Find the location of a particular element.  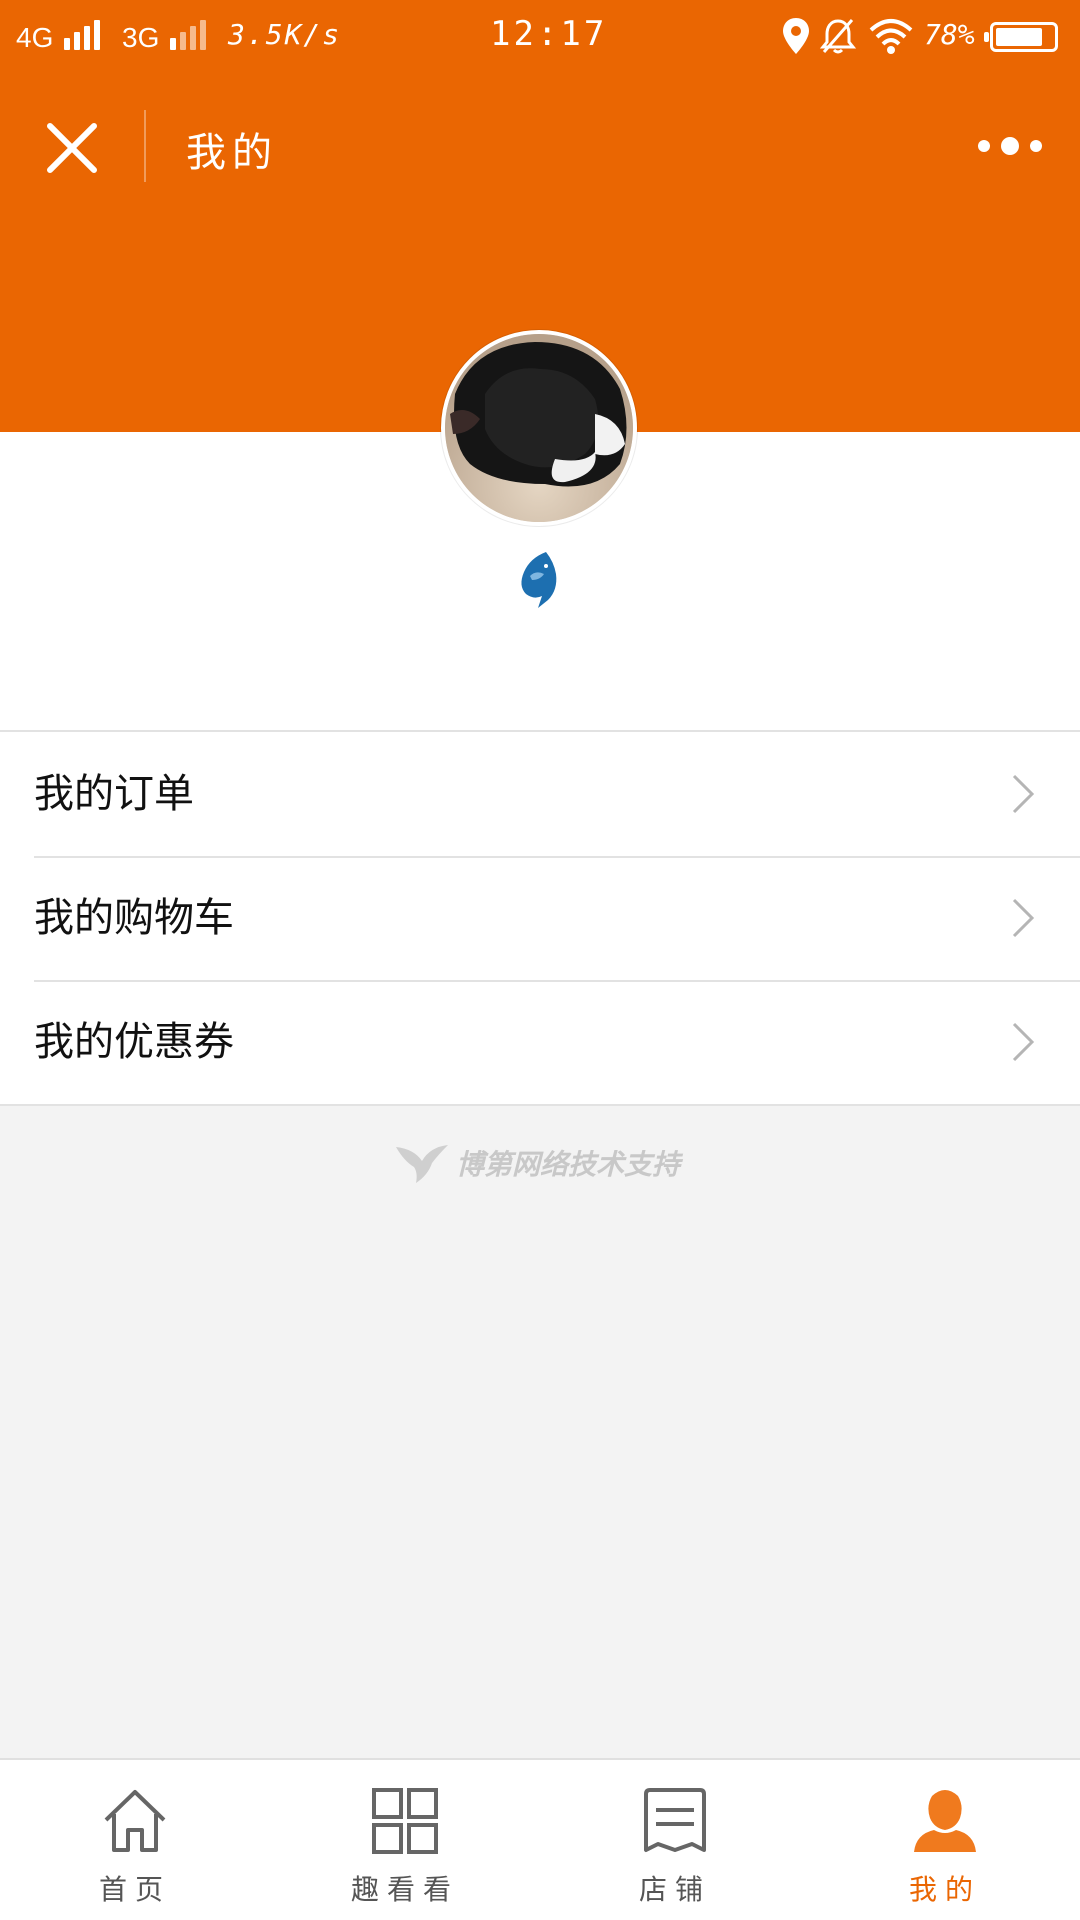

user-avatar is located at coordinates (539, 428).